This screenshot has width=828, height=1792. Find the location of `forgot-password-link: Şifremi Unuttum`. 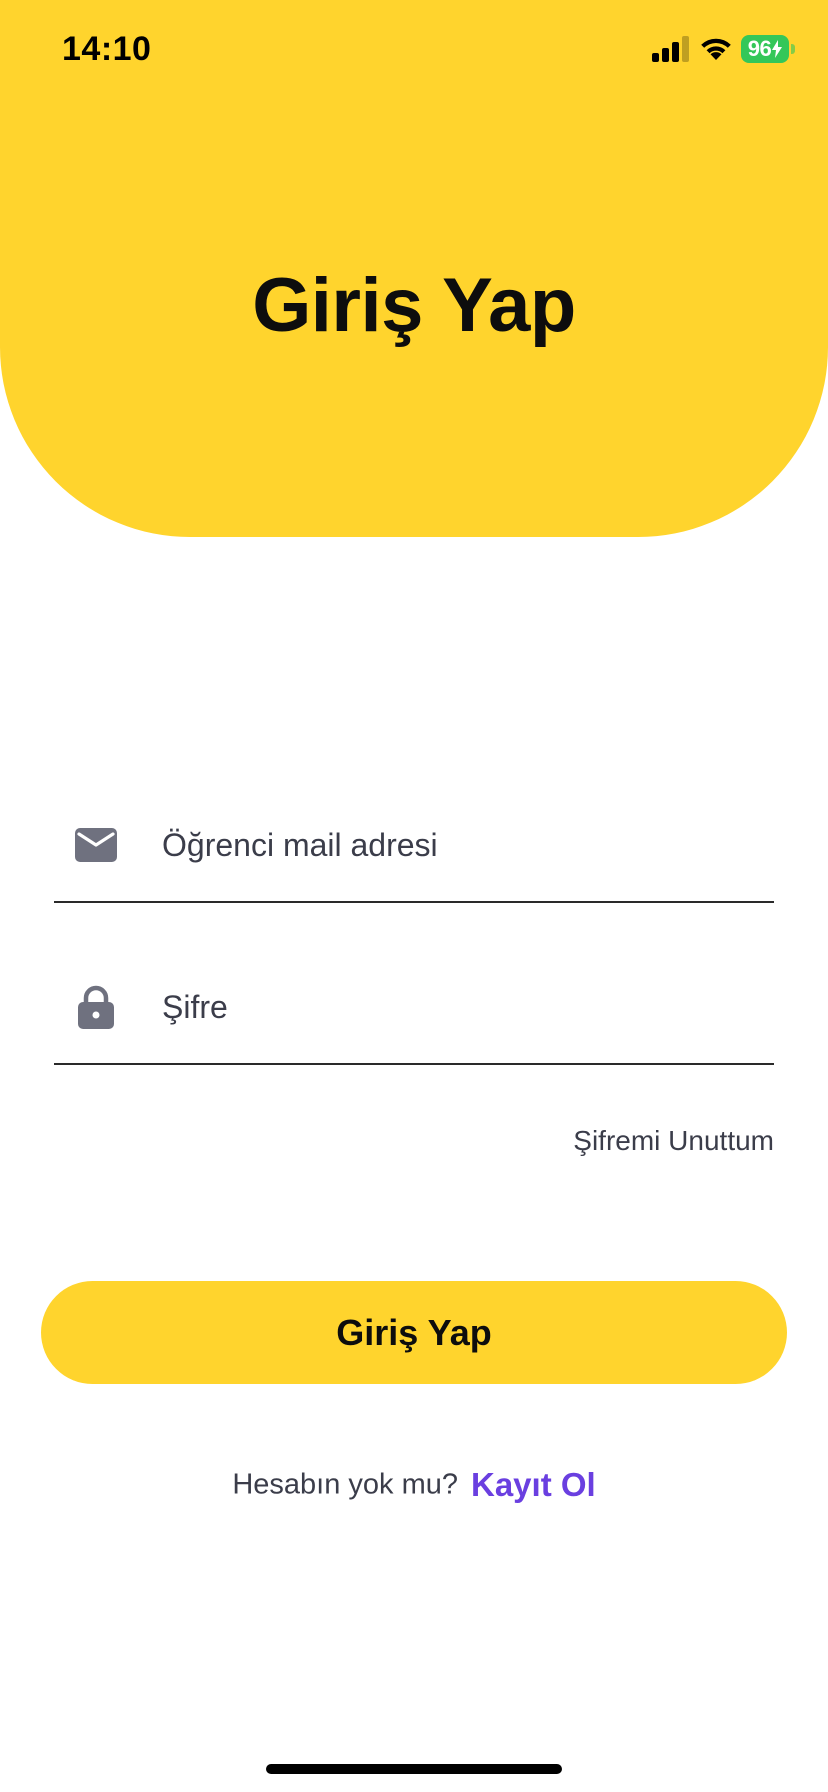

forgot-password-link: Şifremi Unuttum is located at coordinates (673, 1141).